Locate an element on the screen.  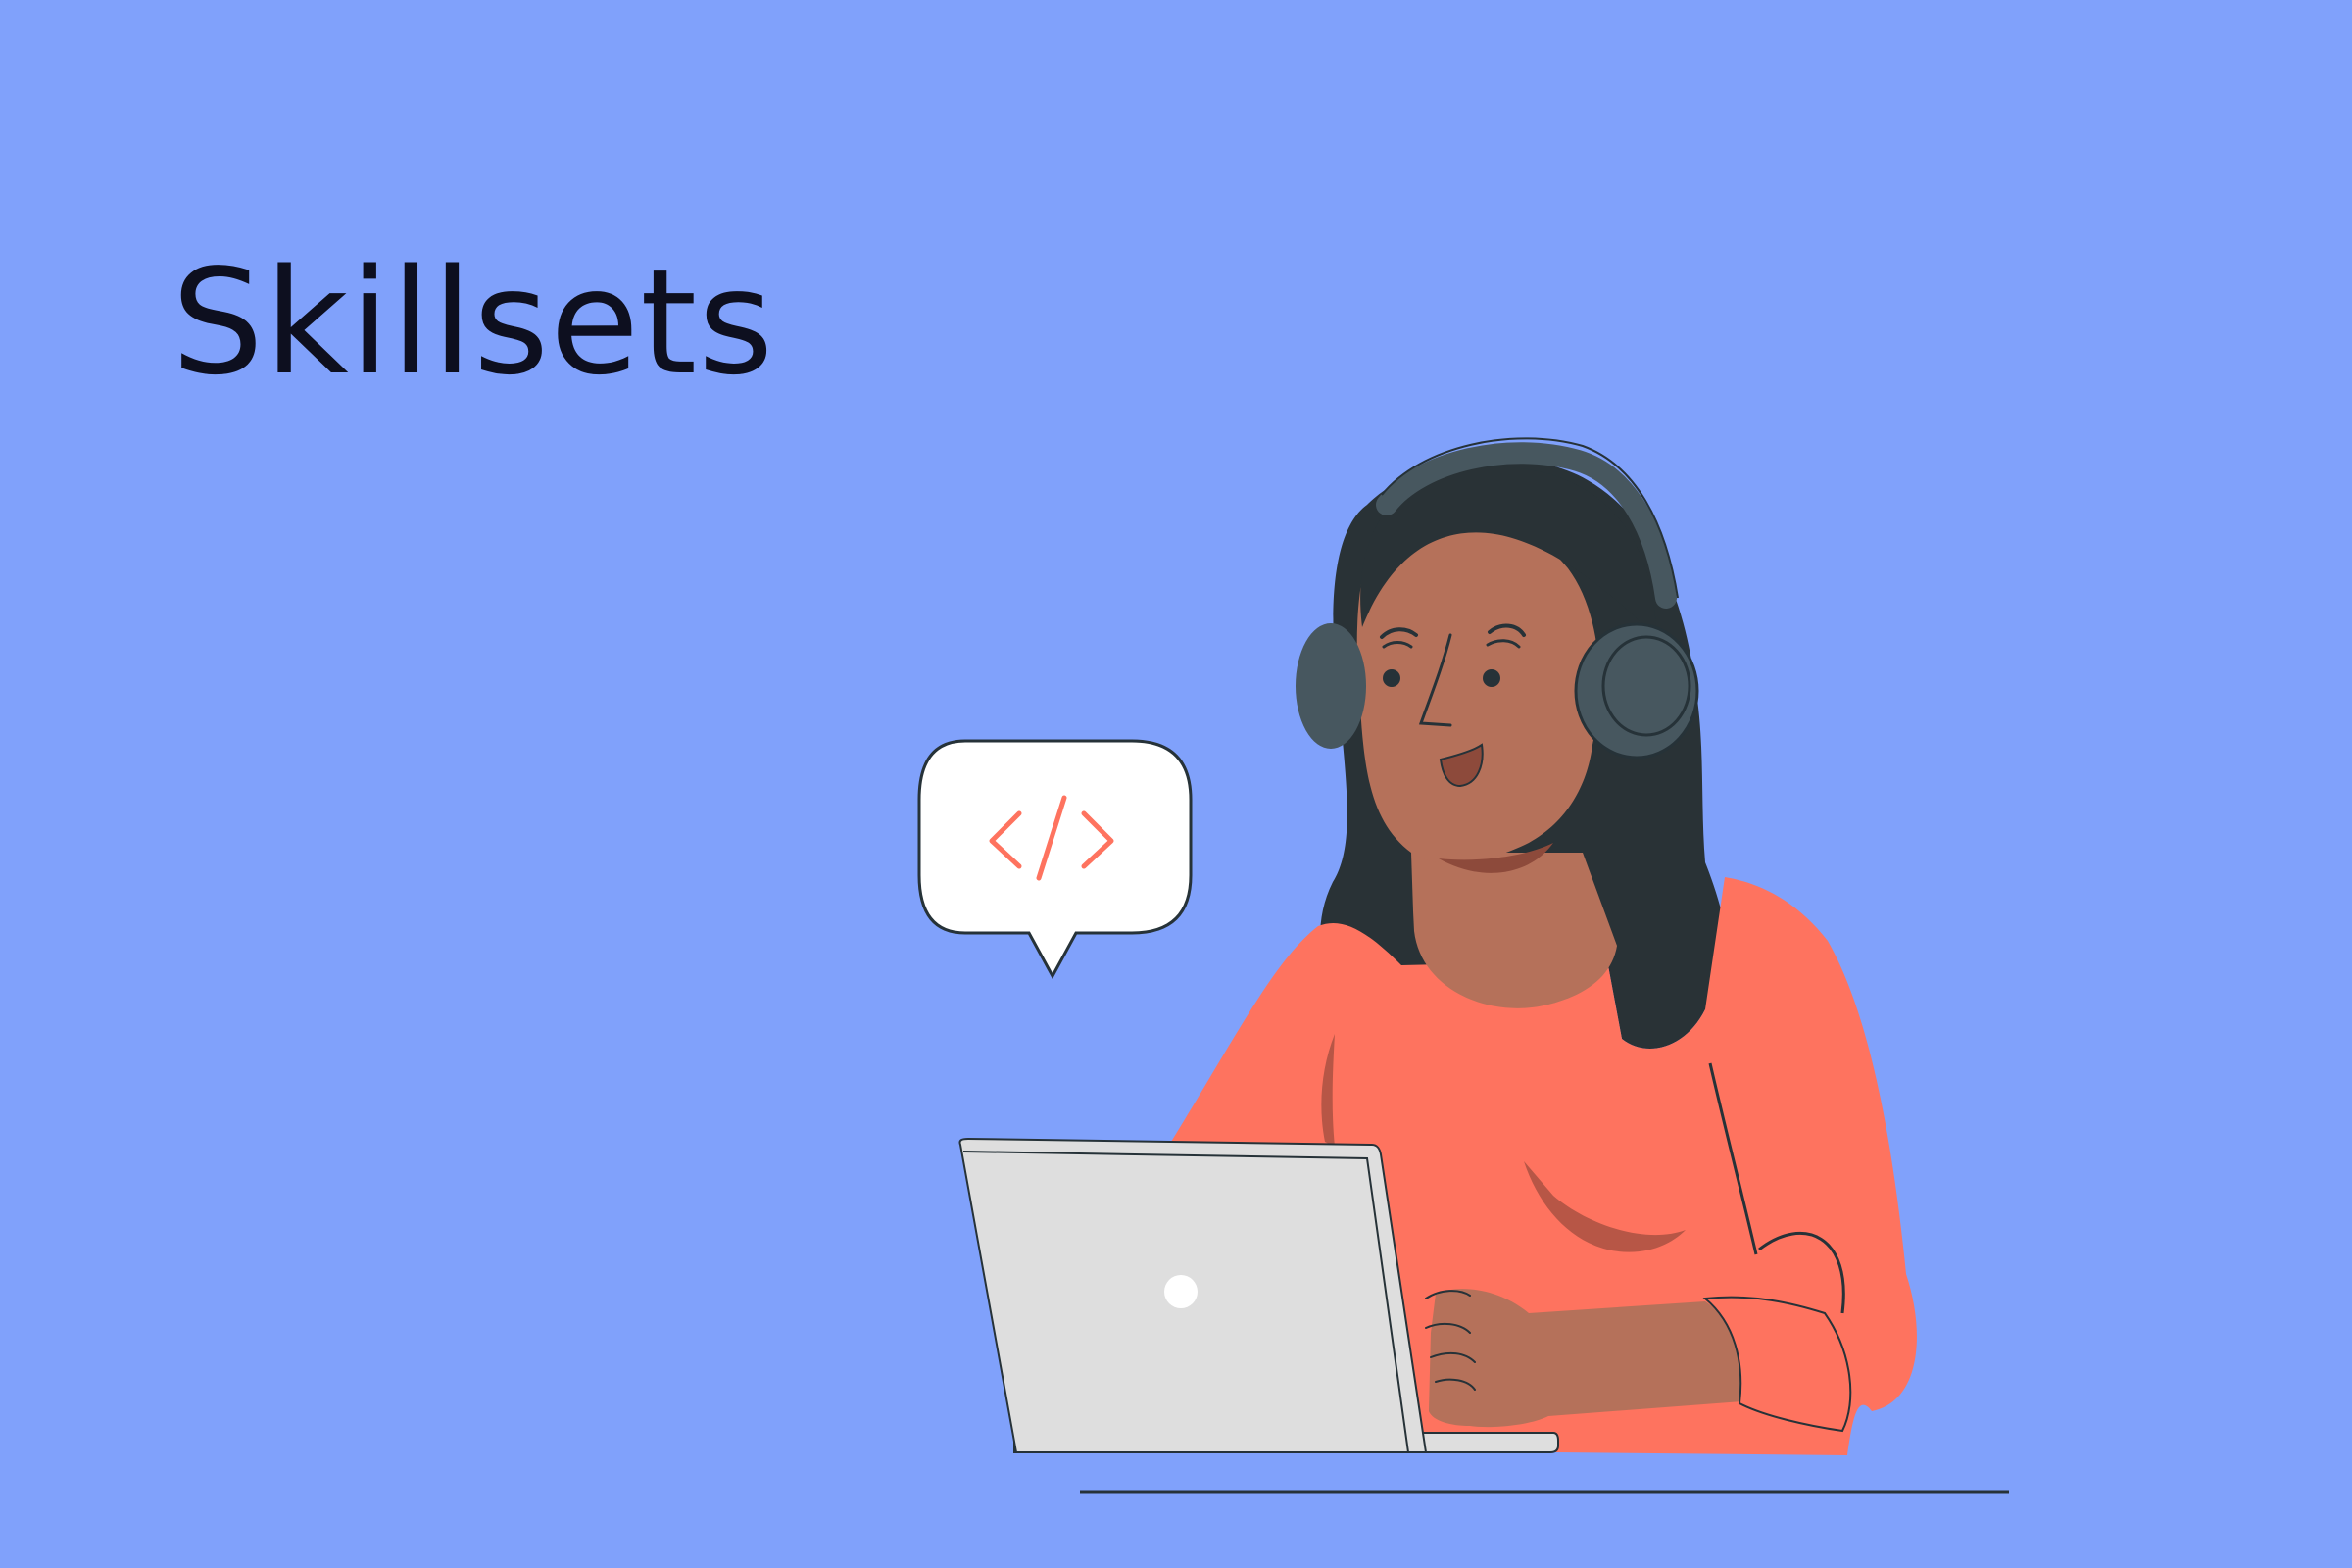
headphone-right-icon is located at coordinates (1636, 691).